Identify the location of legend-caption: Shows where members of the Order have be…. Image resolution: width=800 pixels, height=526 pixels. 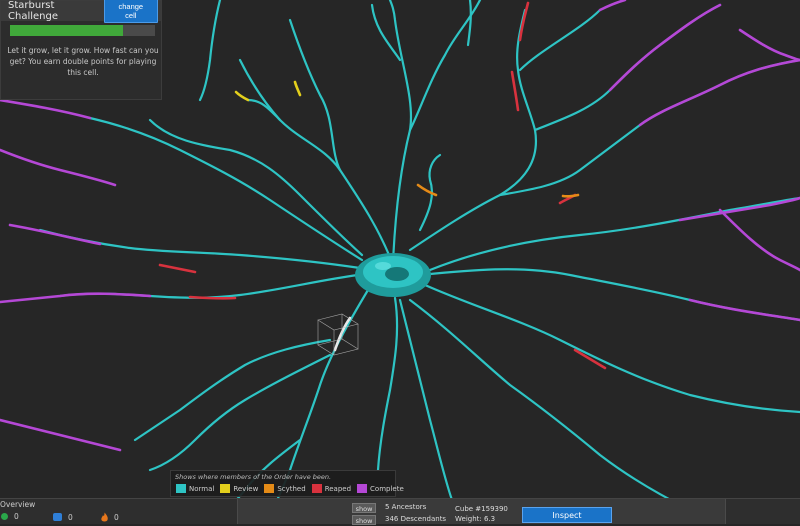
(253, 477).